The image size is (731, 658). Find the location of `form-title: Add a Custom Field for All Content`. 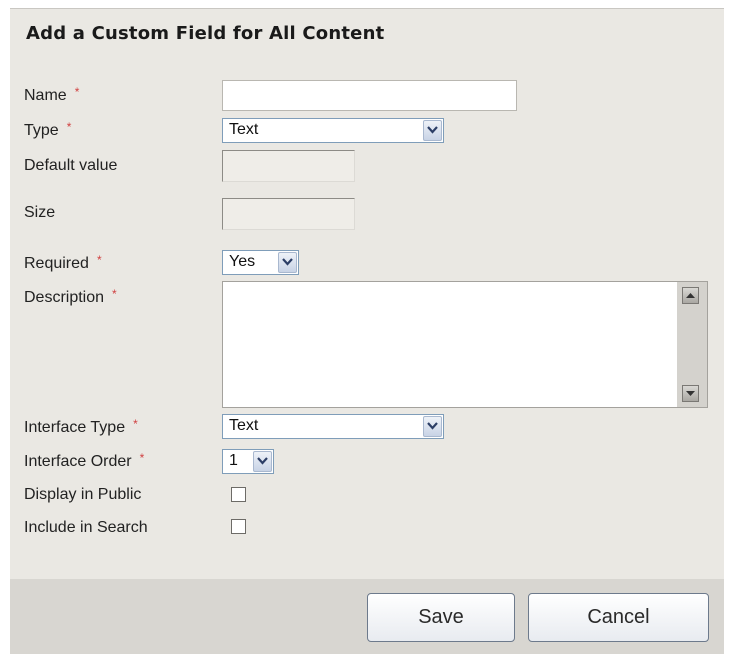

form-title: Add a Custom Field for All Content is located at coordinates (205, 33).